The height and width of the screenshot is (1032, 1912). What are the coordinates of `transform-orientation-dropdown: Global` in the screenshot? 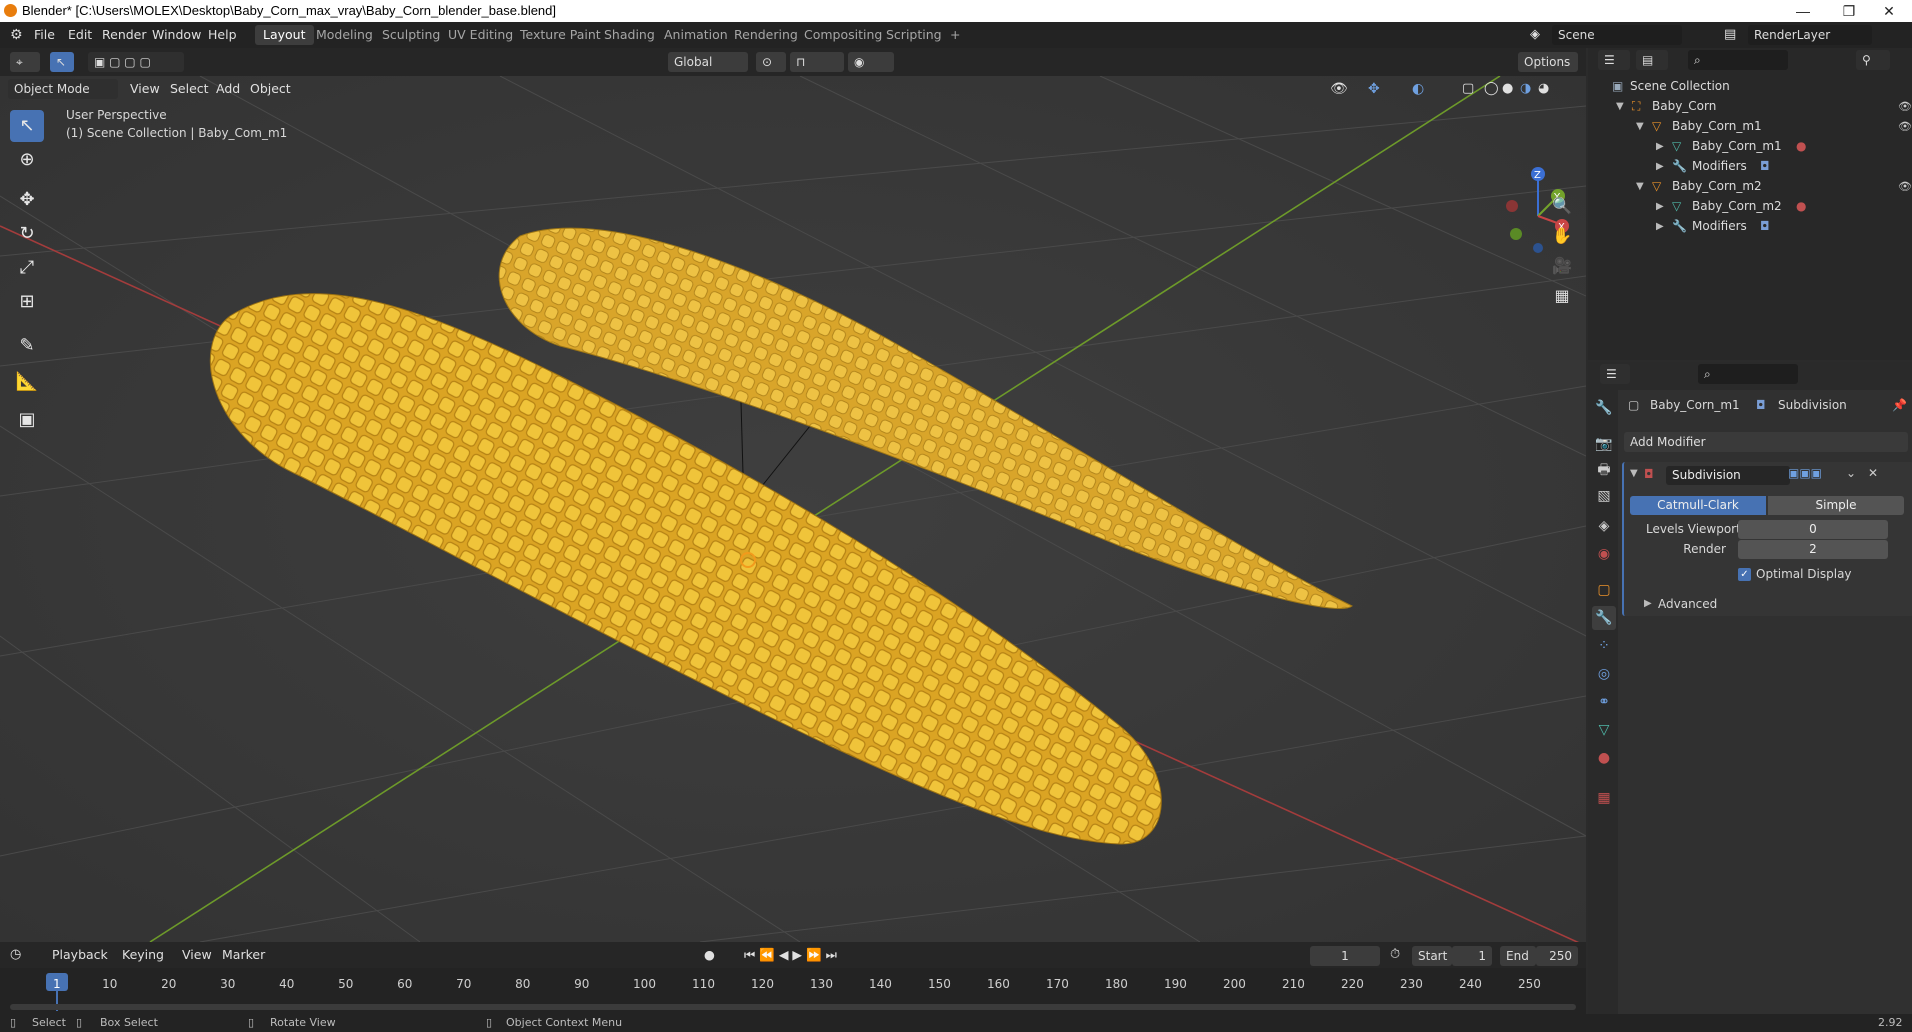 It's located at (708, 62).